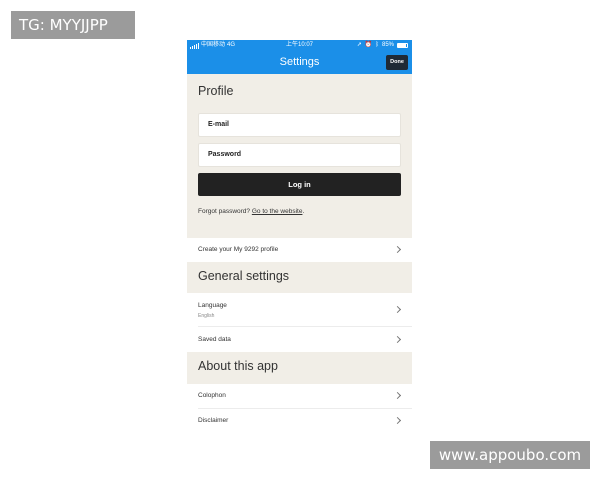  Describe the element at coordinates (206, 316) in the screenshot. I see `language-value: English` at that location.